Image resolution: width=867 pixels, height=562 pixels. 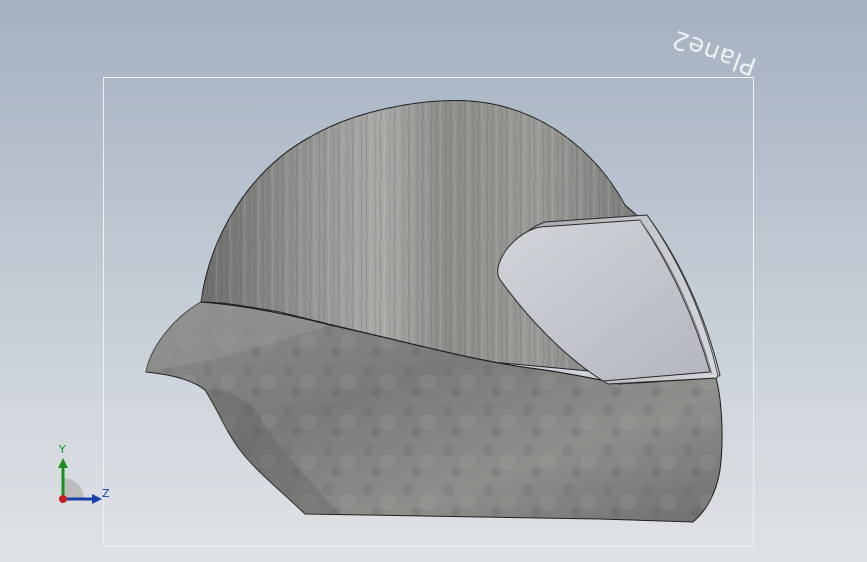 I want to click on y-axis-label: Y, so click(x=62, y=449).